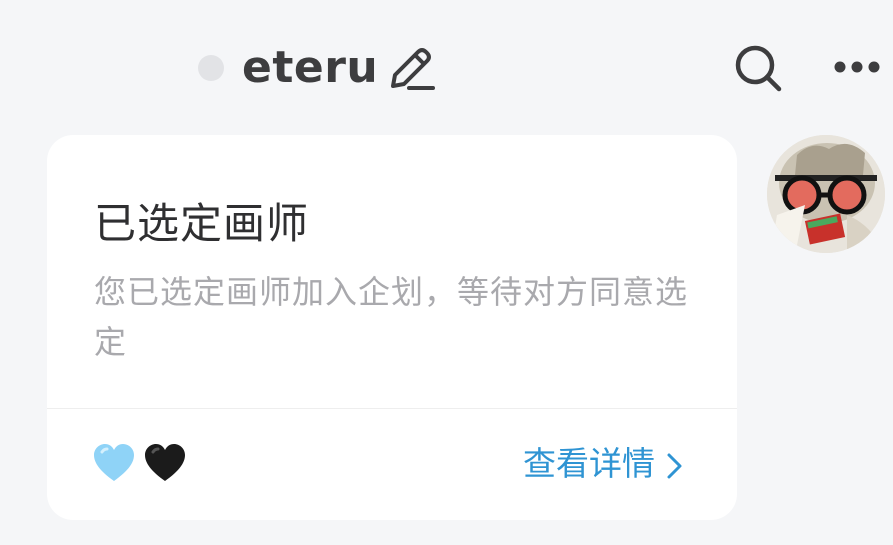 The height and width of the screenshot is (545, 893). What do you see at coordinates (758, 68) in the screenshot?
I see `search-icon` at bounding box center [758, 68].